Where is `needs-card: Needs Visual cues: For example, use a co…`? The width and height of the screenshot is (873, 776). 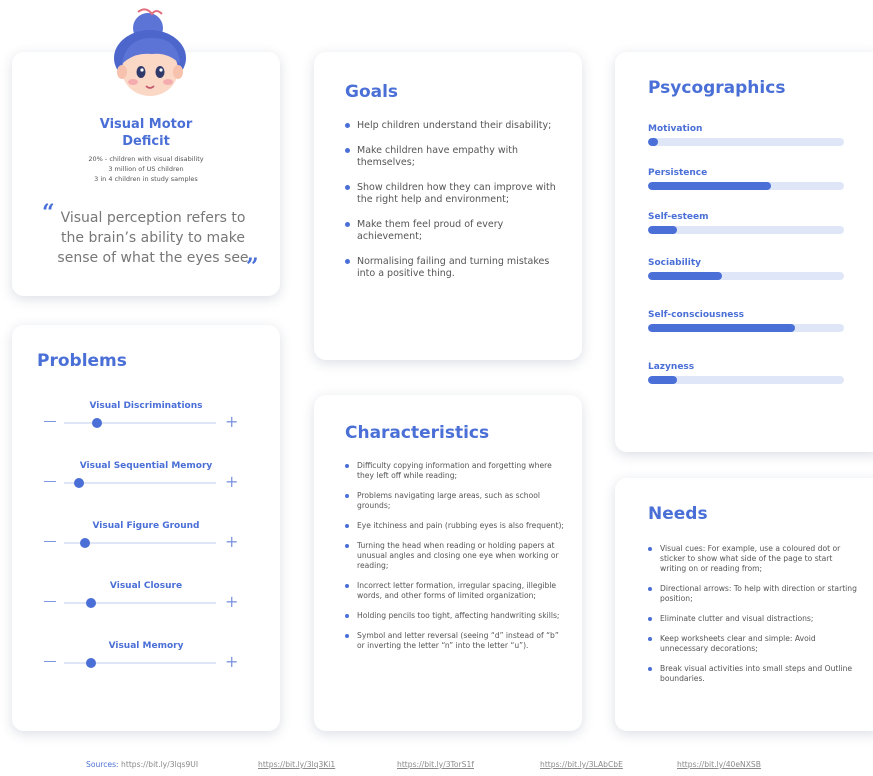 needs-card: Needs Visual cues: For example, use a co… is located at coordinates (744, 604).